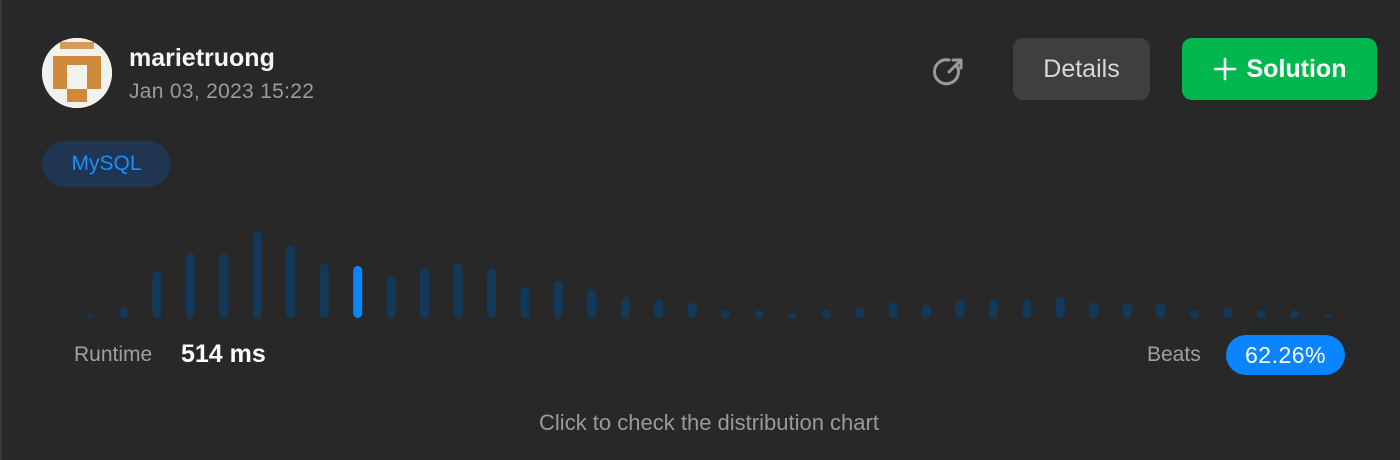  I want to click on details-button-label: Details, so click(1081, 68).